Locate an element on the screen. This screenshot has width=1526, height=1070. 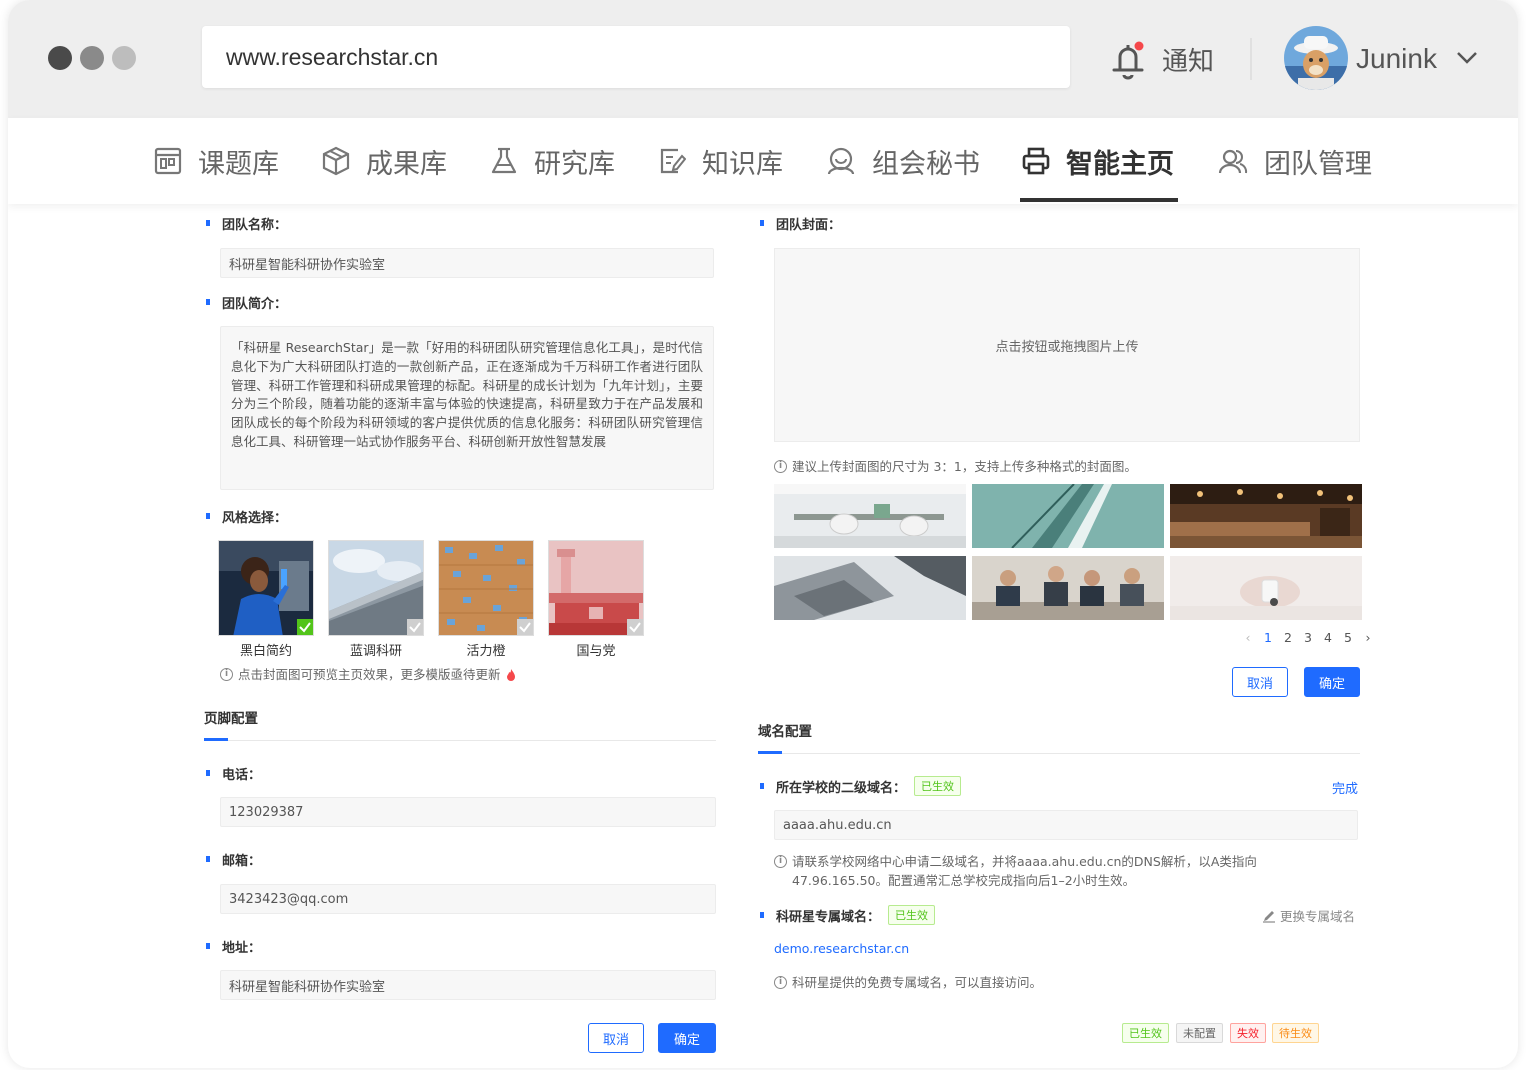
footer-cancel-button: 取消 is located at coordinates (616, 1038).